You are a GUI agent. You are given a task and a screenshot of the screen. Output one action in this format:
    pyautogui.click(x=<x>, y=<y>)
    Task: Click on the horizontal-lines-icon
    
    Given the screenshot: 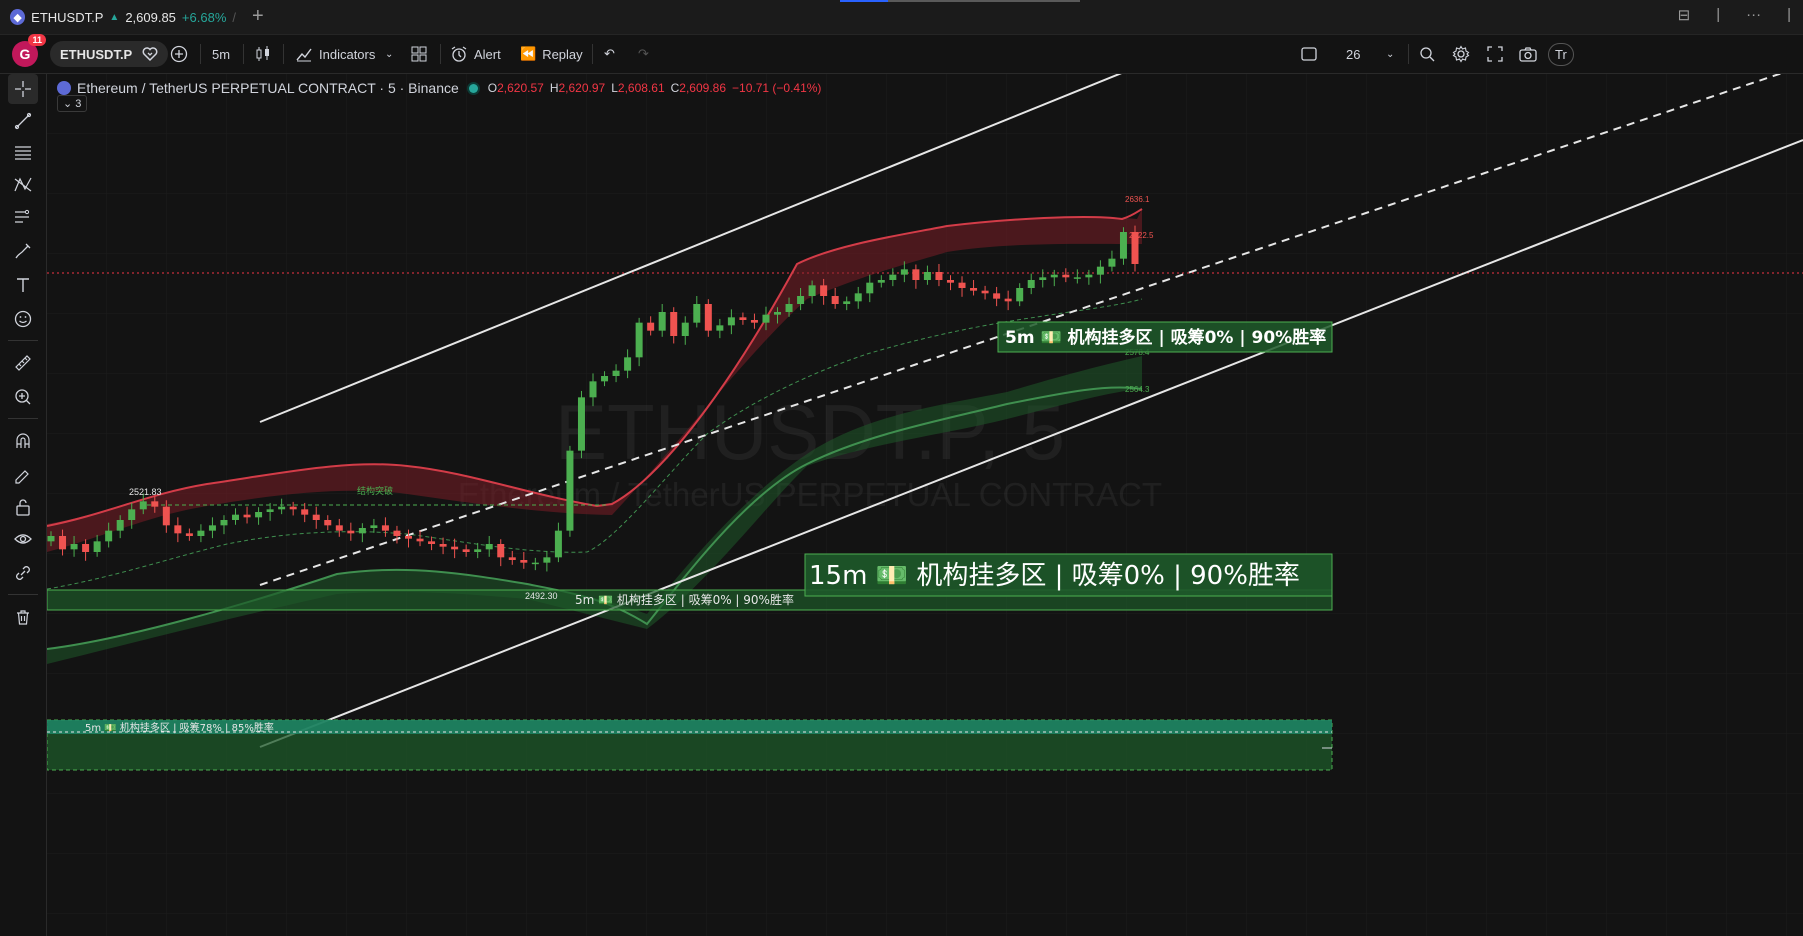 What is the action you would take?
    pyautogui.click(x=23, y=153)
    